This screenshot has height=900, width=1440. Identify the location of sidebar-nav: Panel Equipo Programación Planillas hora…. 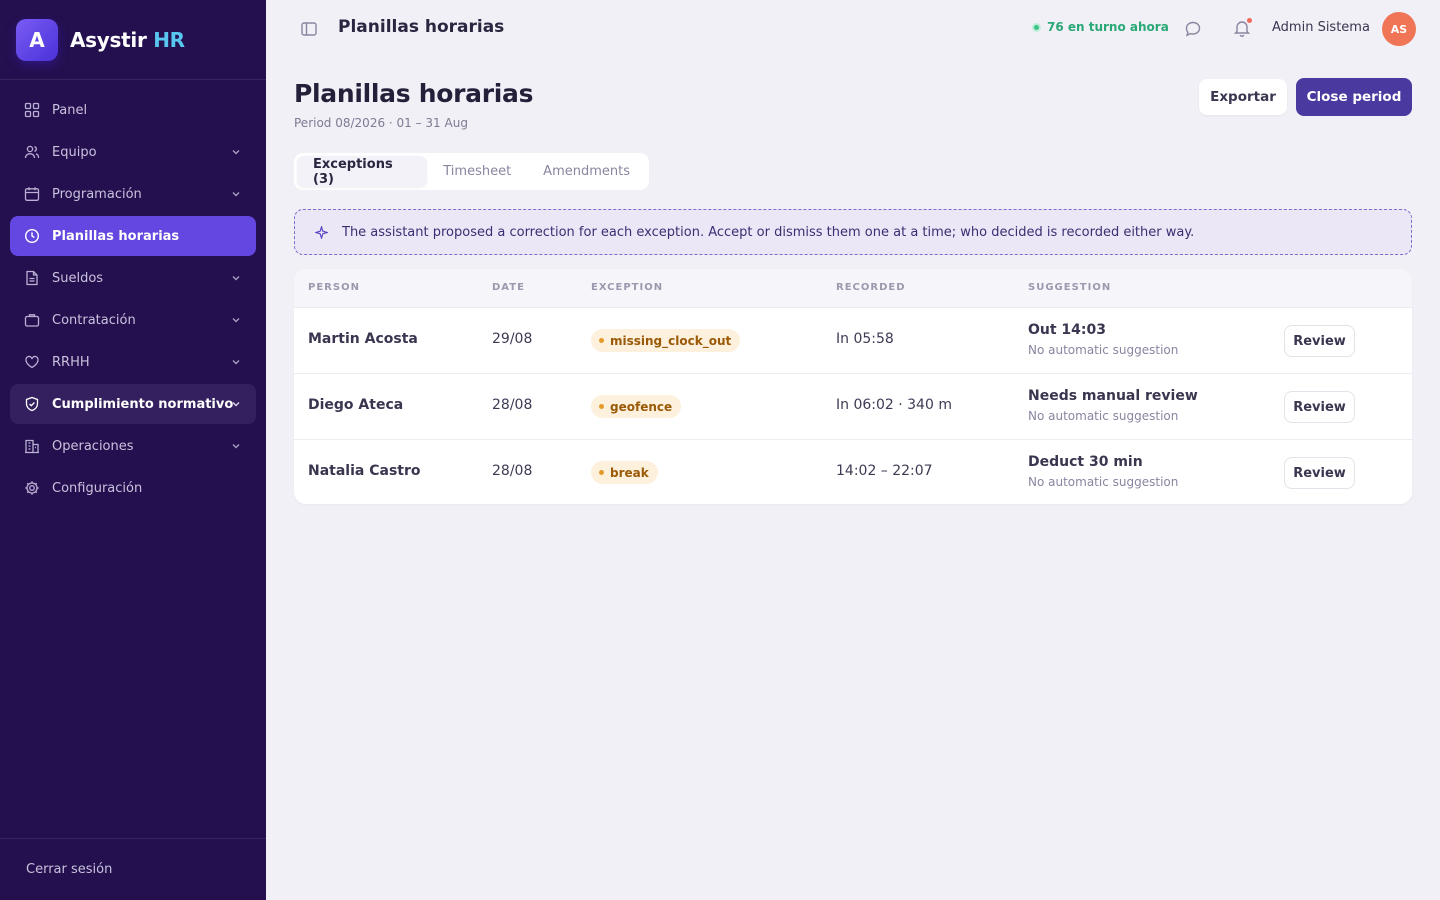
(133, 294).